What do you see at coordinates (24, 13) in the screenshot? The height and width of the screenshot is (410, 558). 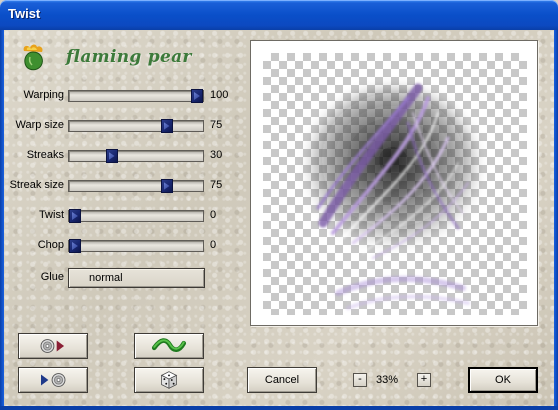 I see `window-title: Twist` at bounding box center [24, 13].